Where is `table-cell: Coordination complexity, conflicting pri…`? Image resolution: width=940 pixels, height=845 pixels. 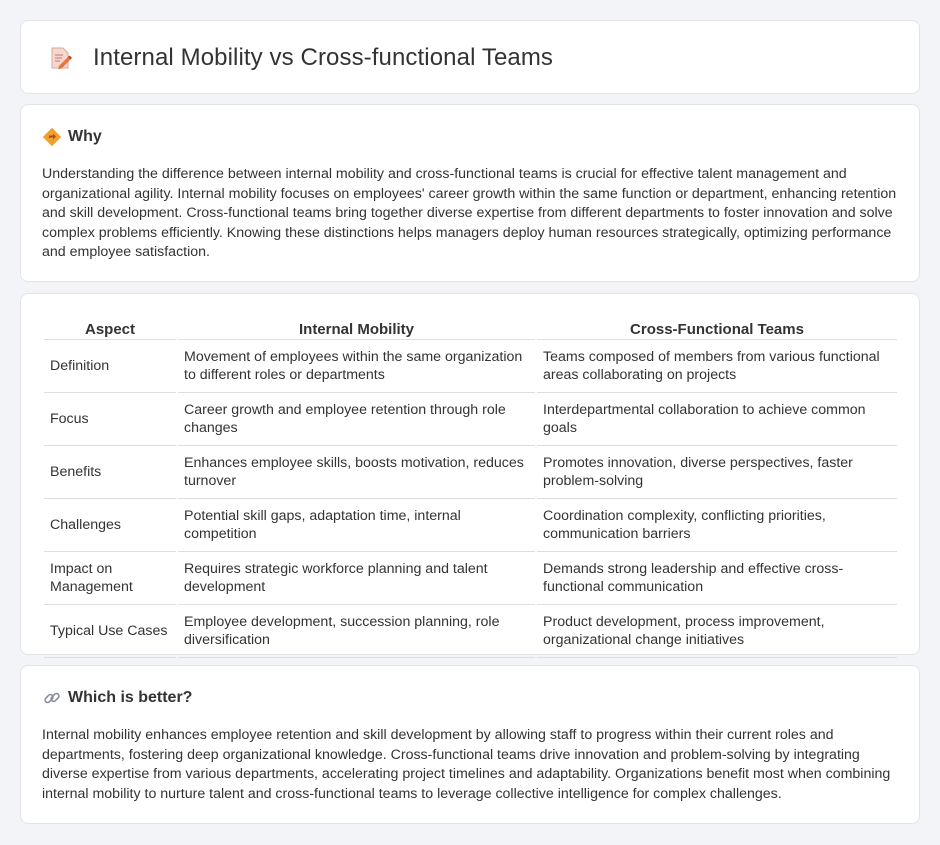
table-cell: Coordination complexity, conflicting pri… is located at coordinates (717, 525).